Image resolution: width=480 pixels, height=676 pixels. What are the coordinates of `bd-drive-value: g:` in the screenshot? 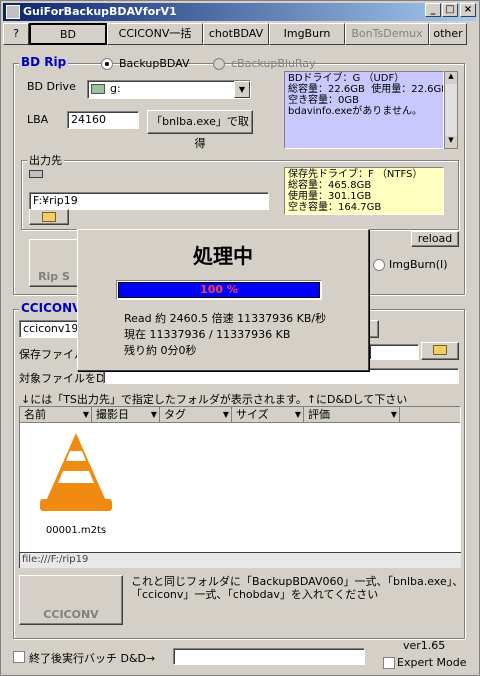 It's located at (115, 88).